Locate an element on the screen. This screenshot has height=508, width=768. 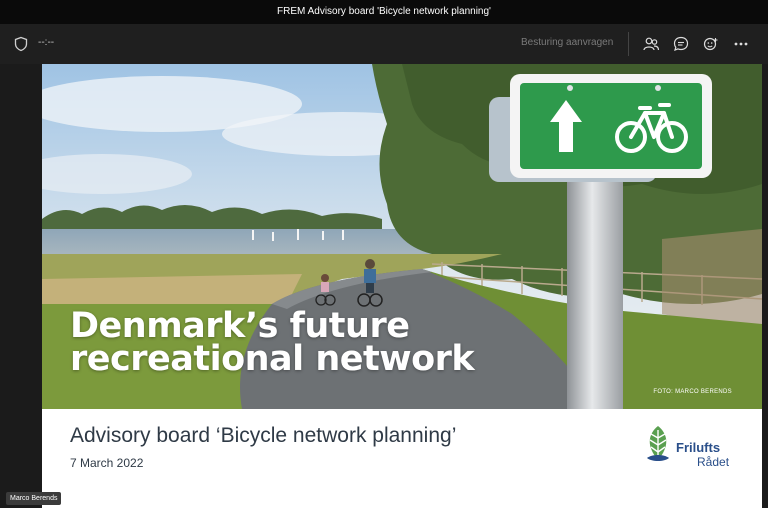
meeting-timer: --:-- is located at coordinates (46, 42).